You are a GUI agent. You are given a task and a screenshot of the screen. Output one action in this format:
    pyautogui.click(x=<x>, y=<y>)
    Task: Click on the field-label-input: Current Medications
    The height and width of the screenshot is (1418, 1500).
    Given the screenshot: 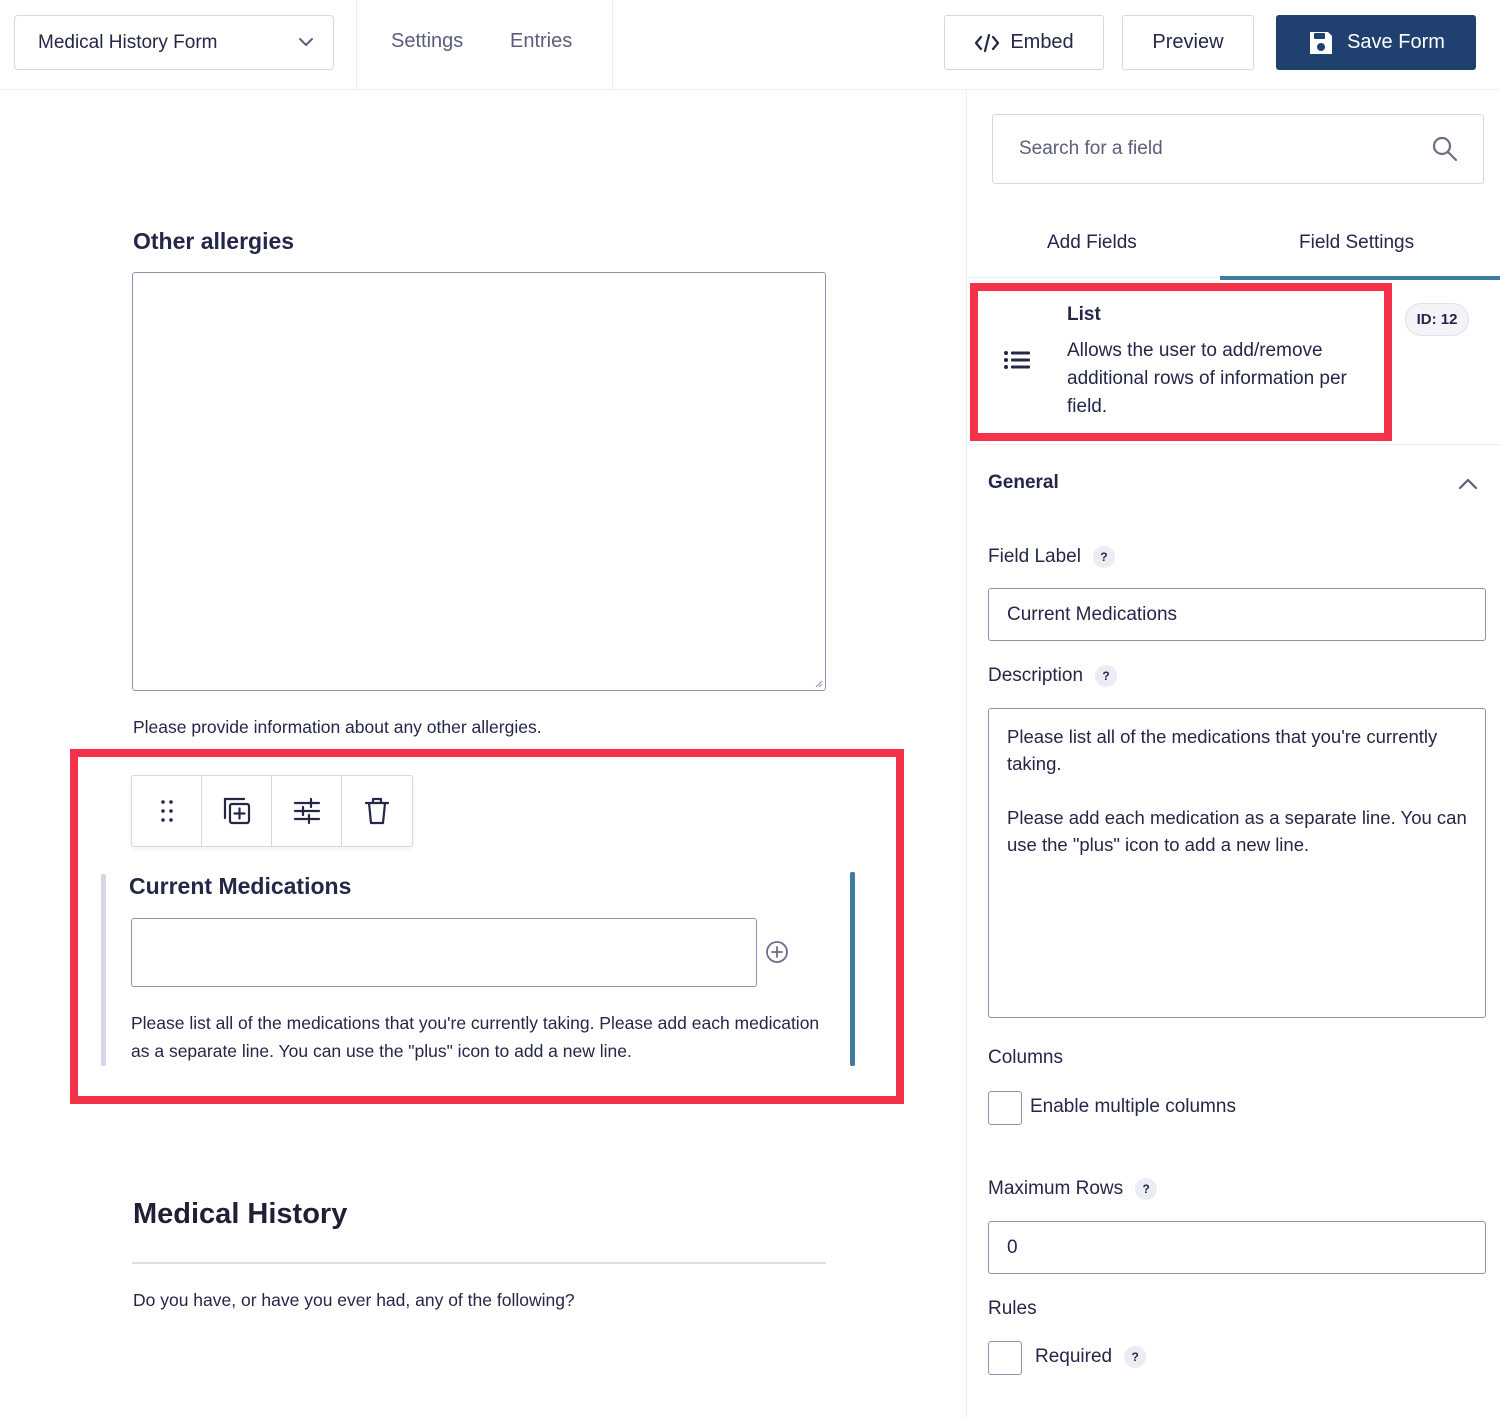 What is the action you would take?
    pyautogui.click(x=1237, y=614)
    